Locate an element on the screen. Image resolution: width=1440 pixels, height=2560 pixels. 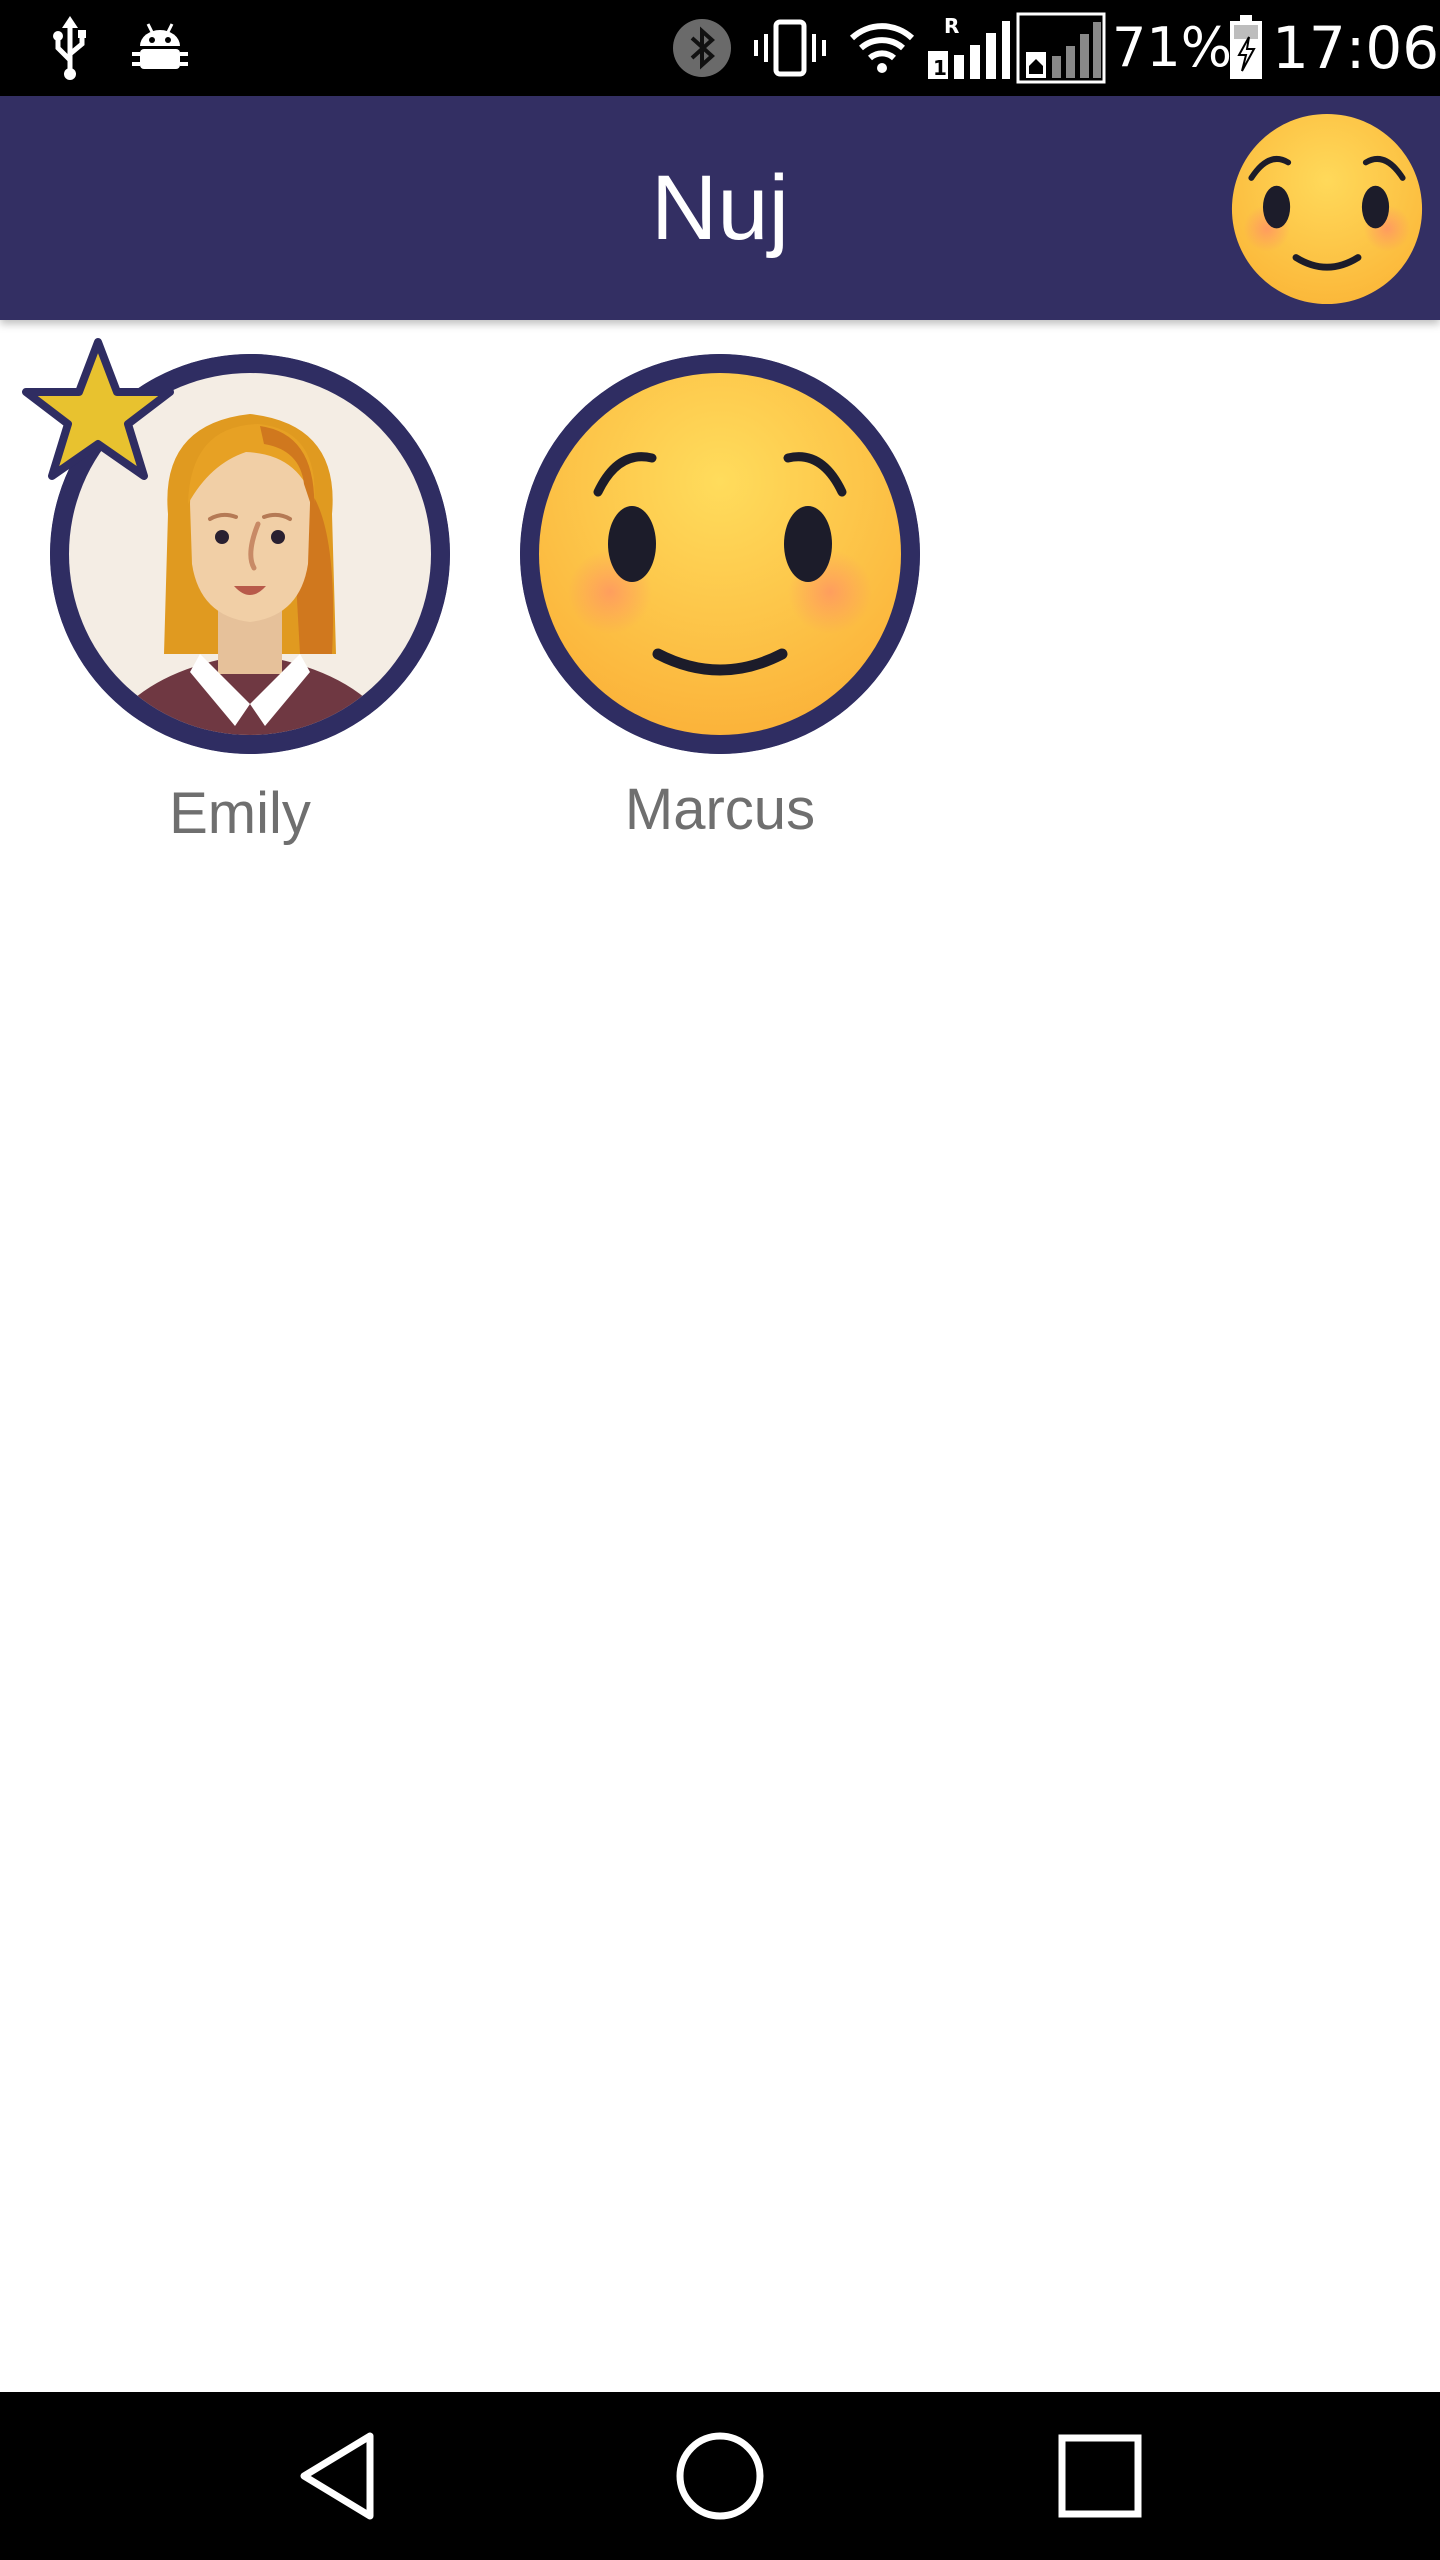
back-button is located at coordinates (340, 2476).